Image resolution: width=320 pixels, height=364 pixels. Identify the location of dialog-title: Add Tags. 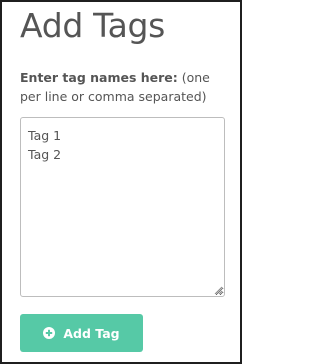
(93, 25).